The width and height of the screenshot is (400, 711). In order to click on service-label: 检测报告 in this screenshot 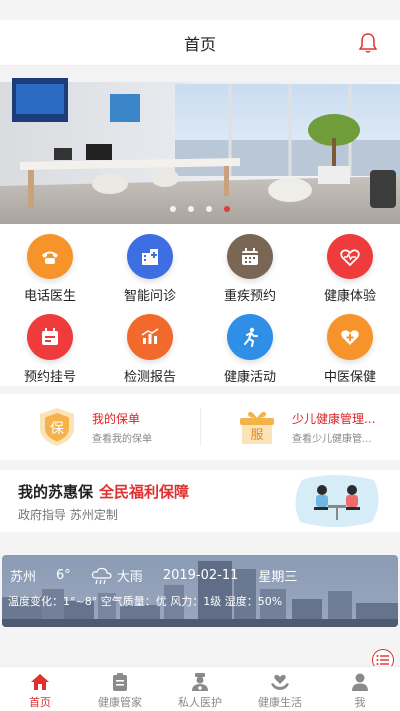, I will do `click(149, 377)`.